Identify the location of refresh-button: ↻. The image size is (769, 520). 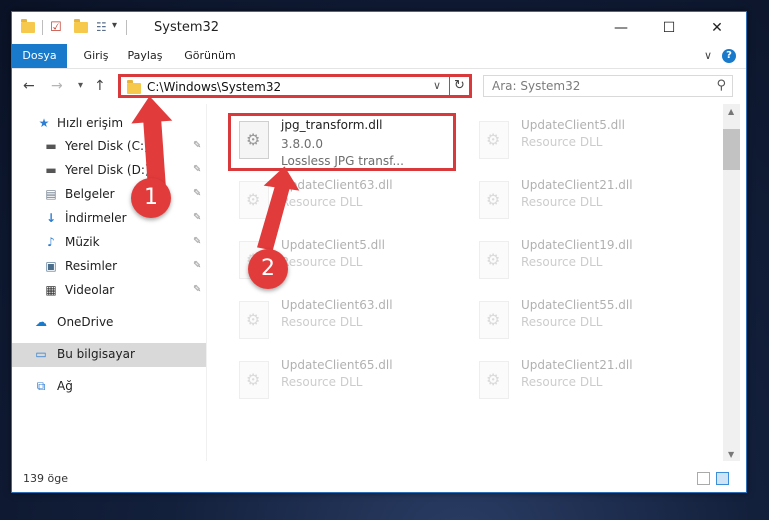
(459, 85).